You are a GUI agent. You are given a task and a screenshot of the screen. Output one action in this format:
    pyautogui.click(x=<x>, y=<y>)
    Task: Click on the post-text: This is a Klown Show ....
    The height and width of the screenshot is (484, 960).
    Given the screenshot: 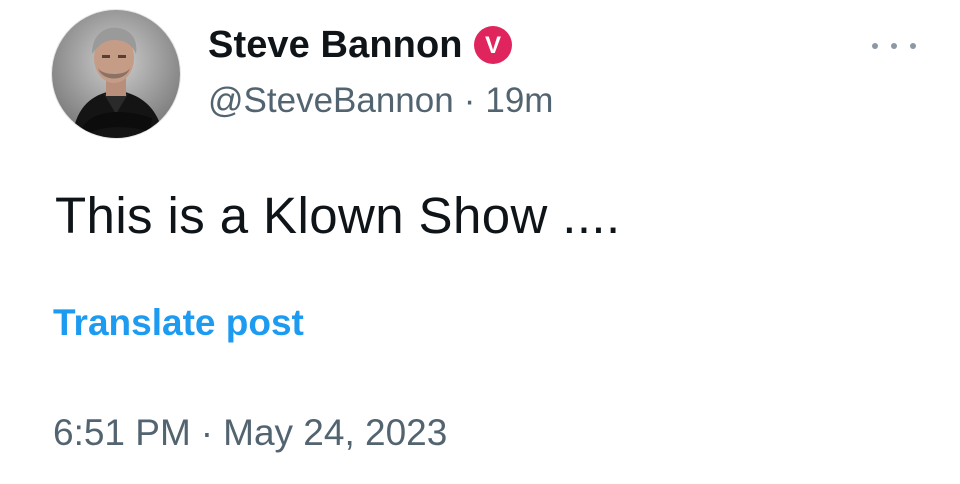 What is the action you would take?
    pyautogui.click(x=338, y=215)
    